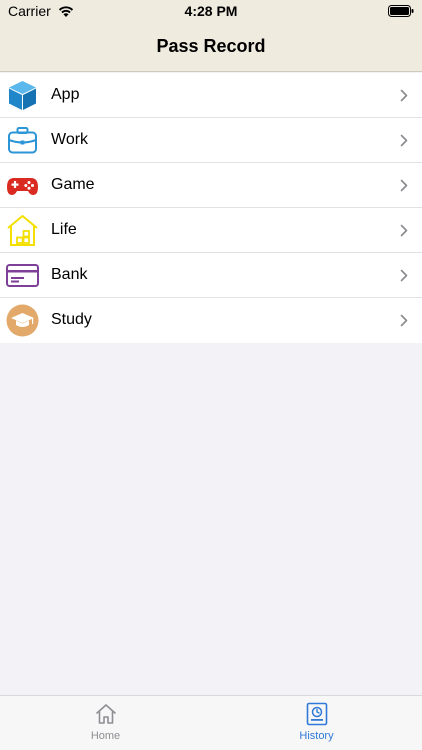  I want to click on gamepad-icon, so click(22, 186).